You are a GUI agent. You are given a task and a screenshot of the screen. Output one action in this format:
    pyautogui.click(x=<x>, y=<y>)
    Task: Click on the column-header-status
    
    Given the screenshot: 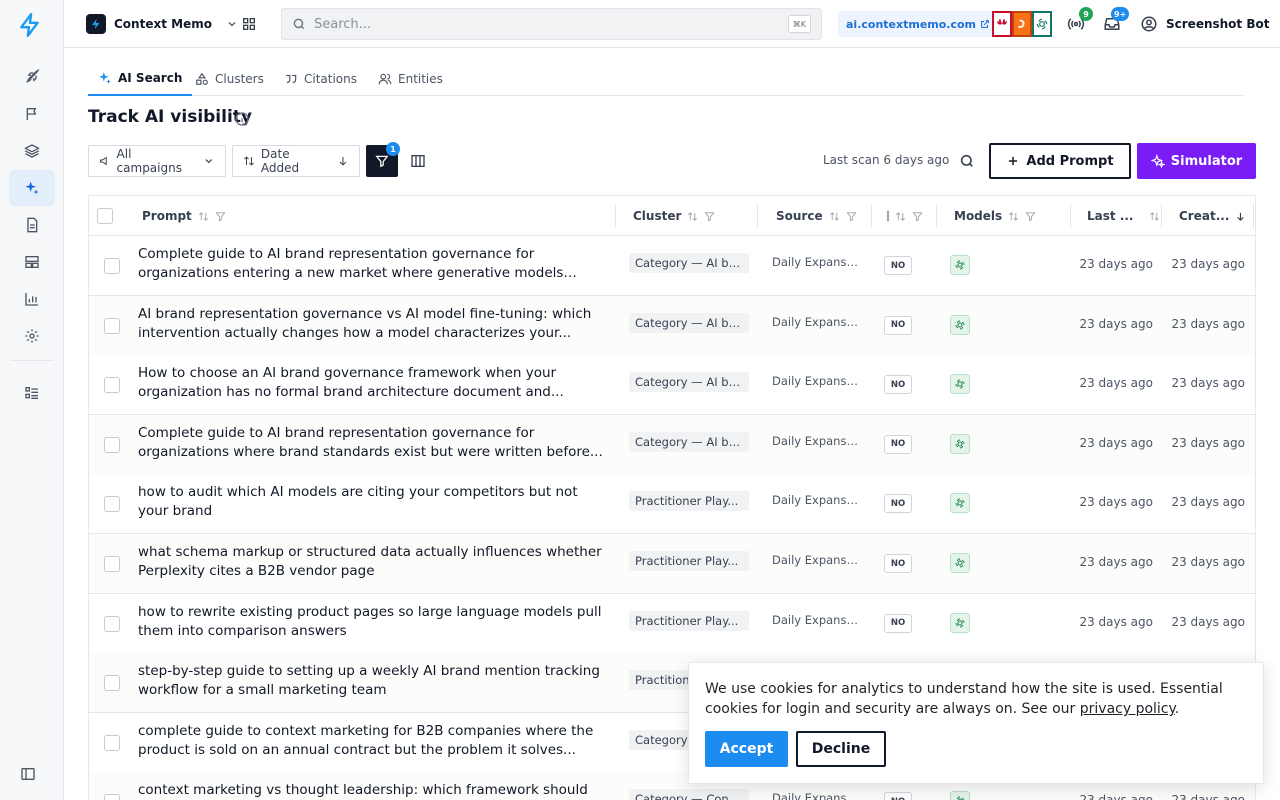 What is the action you would take?
    pyautogui.click(x=905, y=216)
    